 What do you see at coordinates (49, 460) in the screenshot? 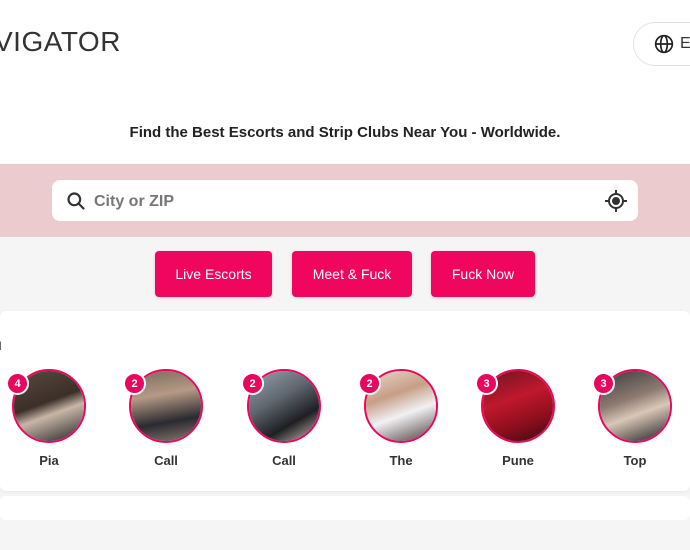
I see `story-name: Pia` at bounding box center [49, 460].